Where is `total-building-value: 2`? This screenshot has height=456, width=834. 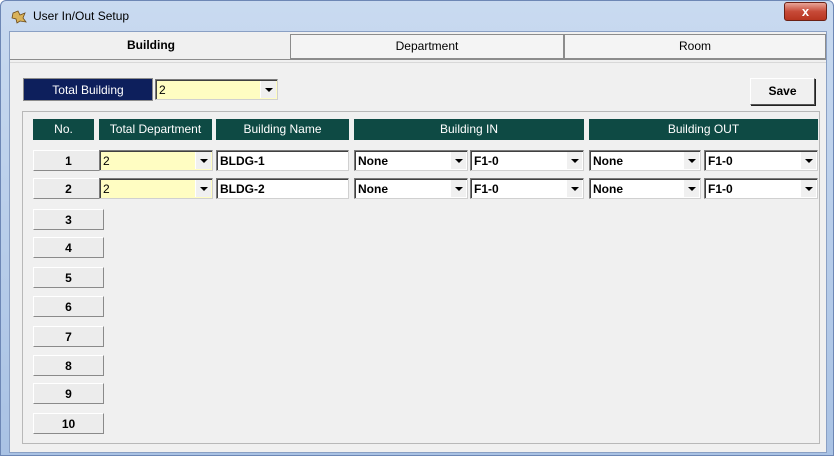
total-building-value: 2 is located at coordinates (162, 90).